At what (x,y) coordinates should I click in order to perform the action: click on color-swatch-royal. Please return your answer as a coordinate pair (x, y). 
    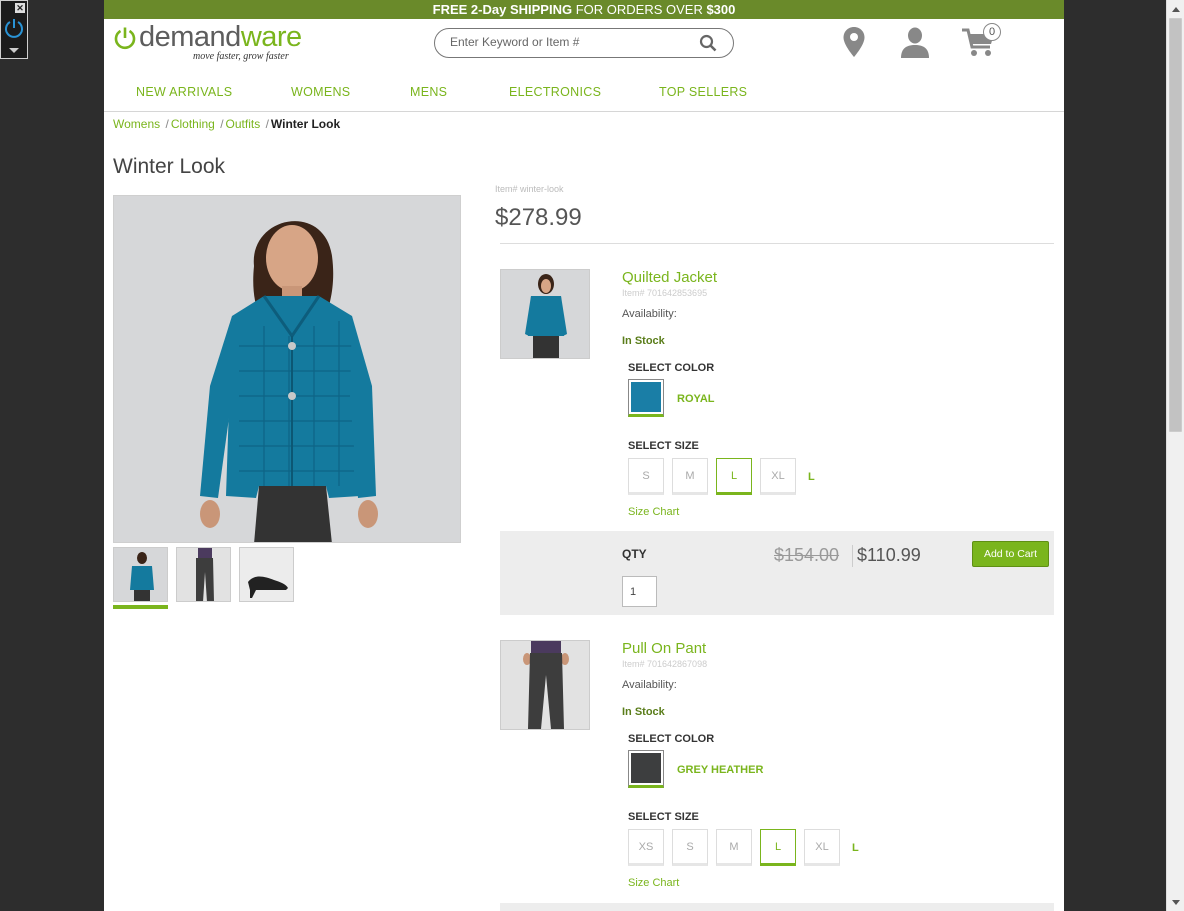
    Looking at the image, I should click on (646, 398).